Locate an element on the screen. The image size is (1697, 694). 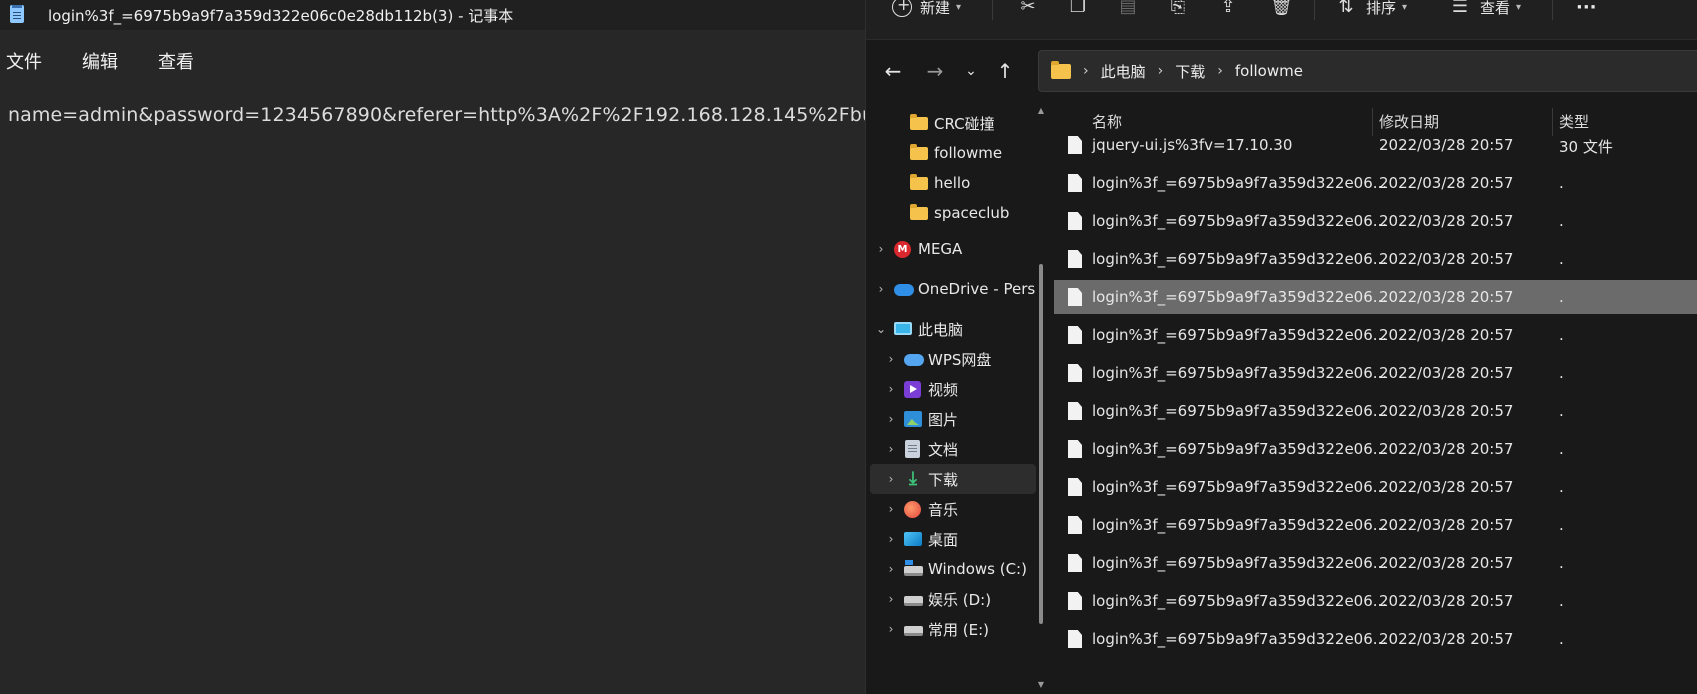
nav-item-label: 图片 is located at coordinates (943, 419).